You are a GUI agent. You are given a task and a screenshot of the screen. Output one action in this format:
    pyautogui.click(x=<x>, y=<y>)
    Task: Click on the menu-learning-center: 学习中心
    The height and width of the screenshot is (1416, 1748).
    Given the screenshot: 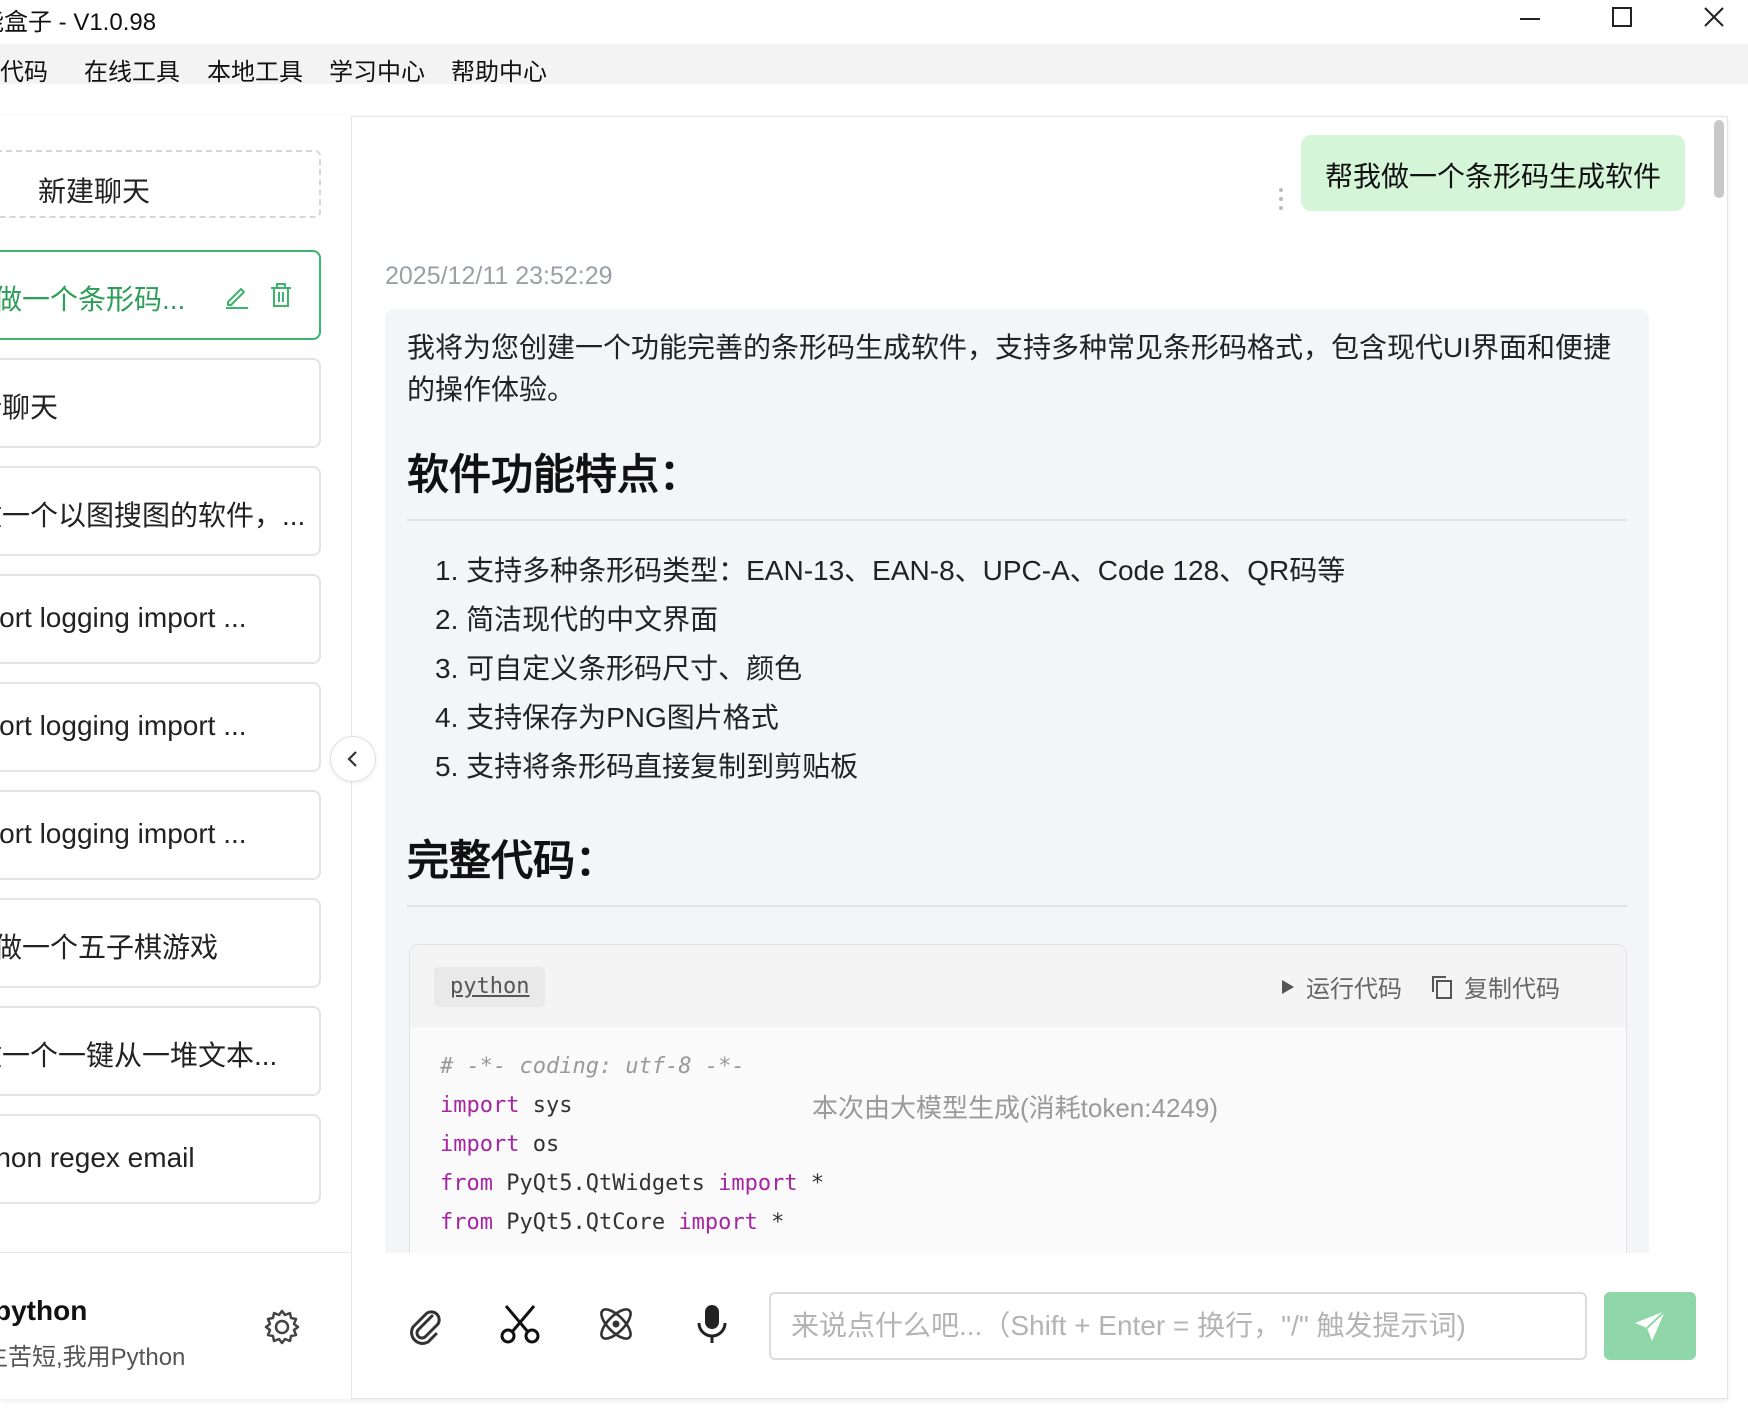 What is the action you would take?
    pyautogui.click(x=377, y=69)
    